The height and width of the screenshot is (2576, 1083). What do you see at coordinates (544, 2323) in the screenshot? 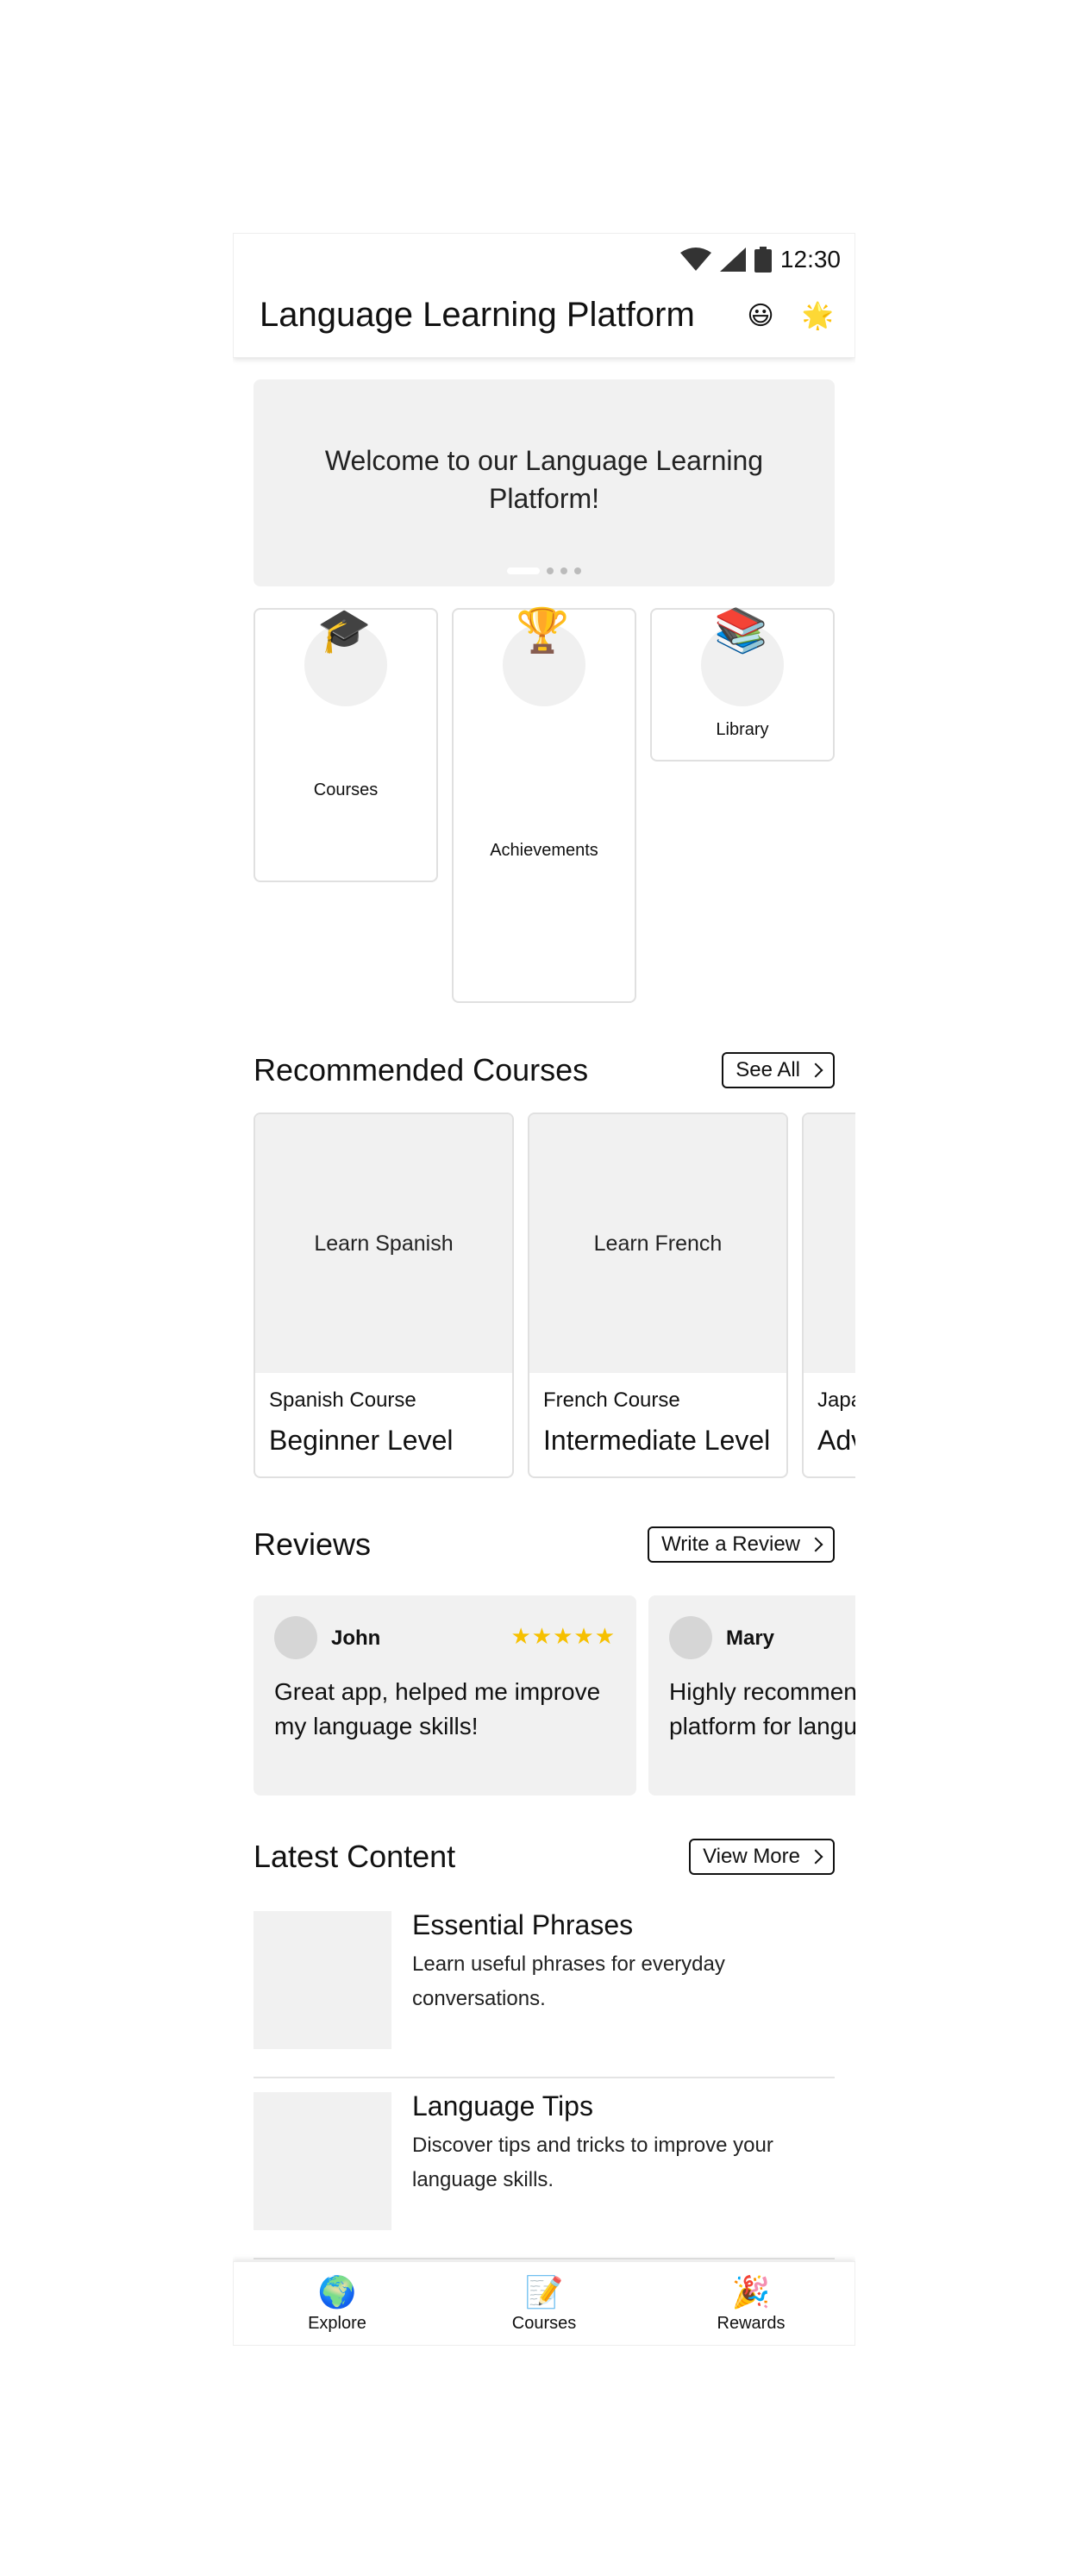
I see `nav-label: Courses` at bounding box center [544, 2323].